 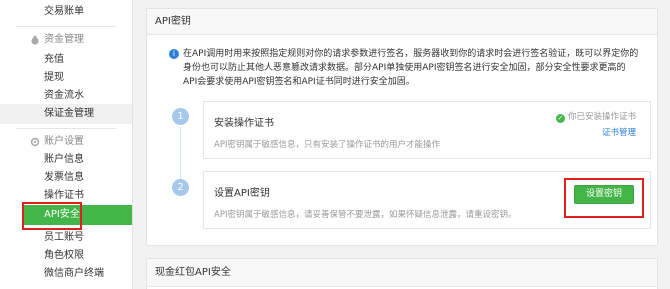 I want to click on section-title: 现金红包API安全, so click(x=402, y=273).